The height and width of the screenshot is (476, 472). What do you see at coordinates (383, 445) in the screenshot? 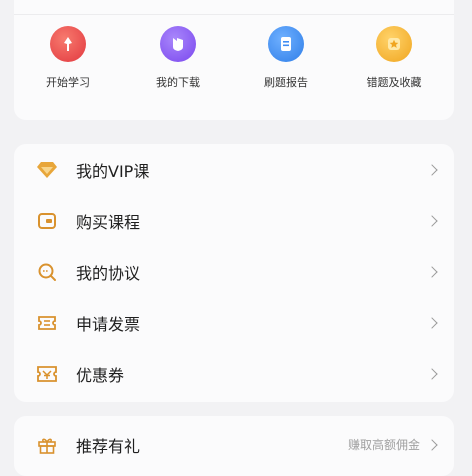
I see `commission-note: 赚取高额佣金` at bounding box center [383, 445].